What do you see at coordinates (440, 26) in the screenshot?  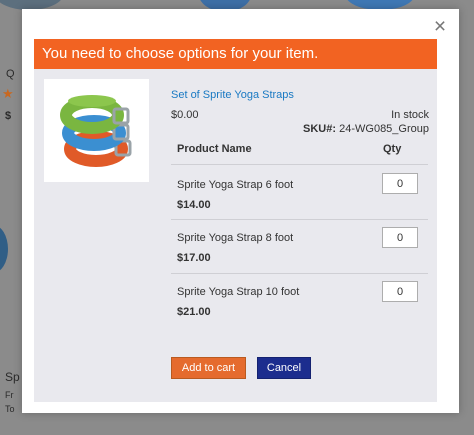 I see `close-icon: ×` at bounding box center [440, 26].